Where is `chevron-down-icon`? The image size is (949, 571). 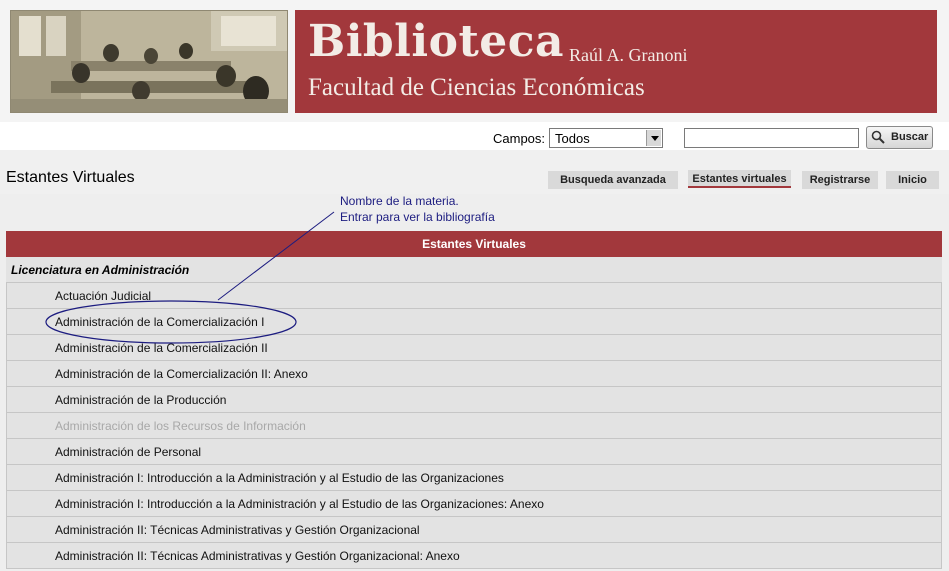
chevron-down-icon is located at coordinates (653, 138).